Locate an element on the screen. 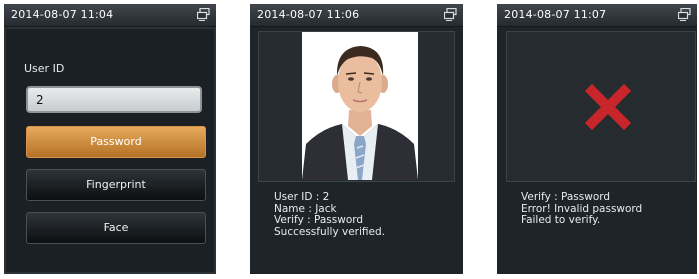 The height and width of the screenshot is (279, 699). face-button: Face is located at coordinates (116, 228).